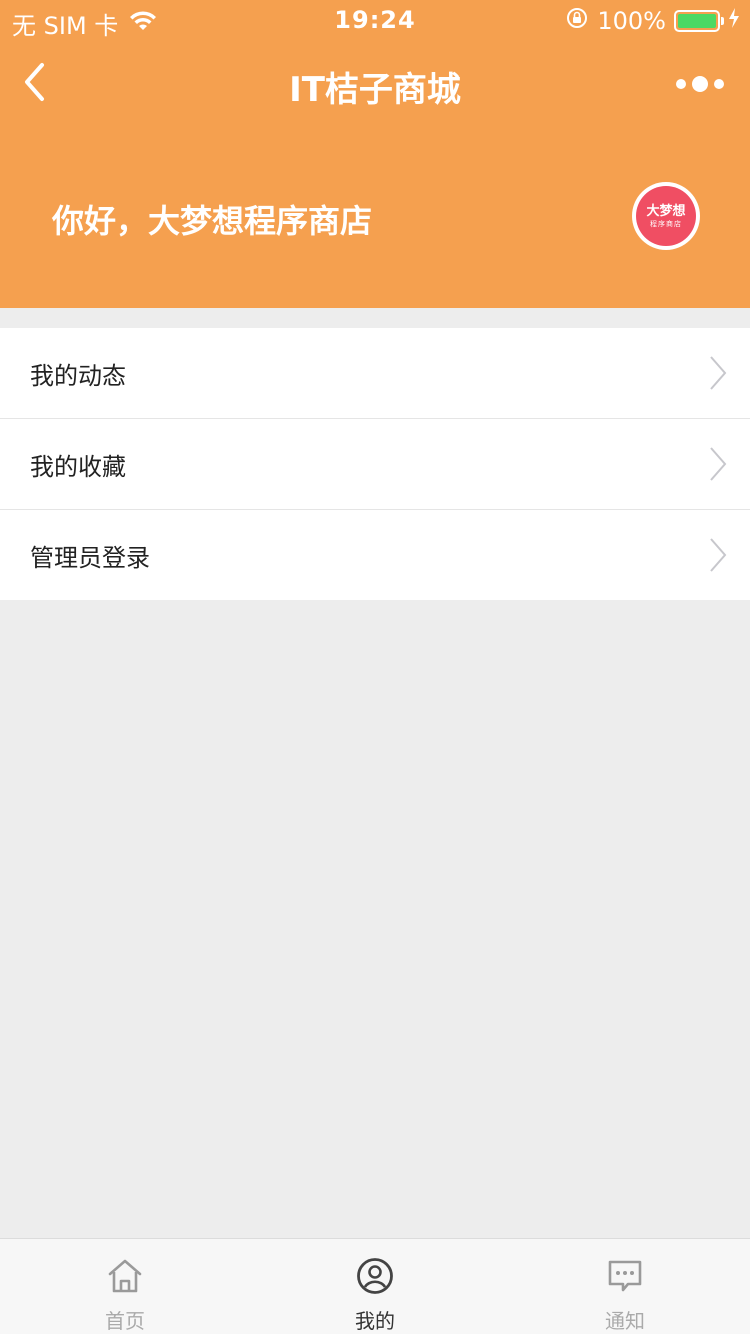 The height and width of the screenshot is (1334, 750). I want to click on menu-item-my-activity: 我的动态, so click(375, 373).